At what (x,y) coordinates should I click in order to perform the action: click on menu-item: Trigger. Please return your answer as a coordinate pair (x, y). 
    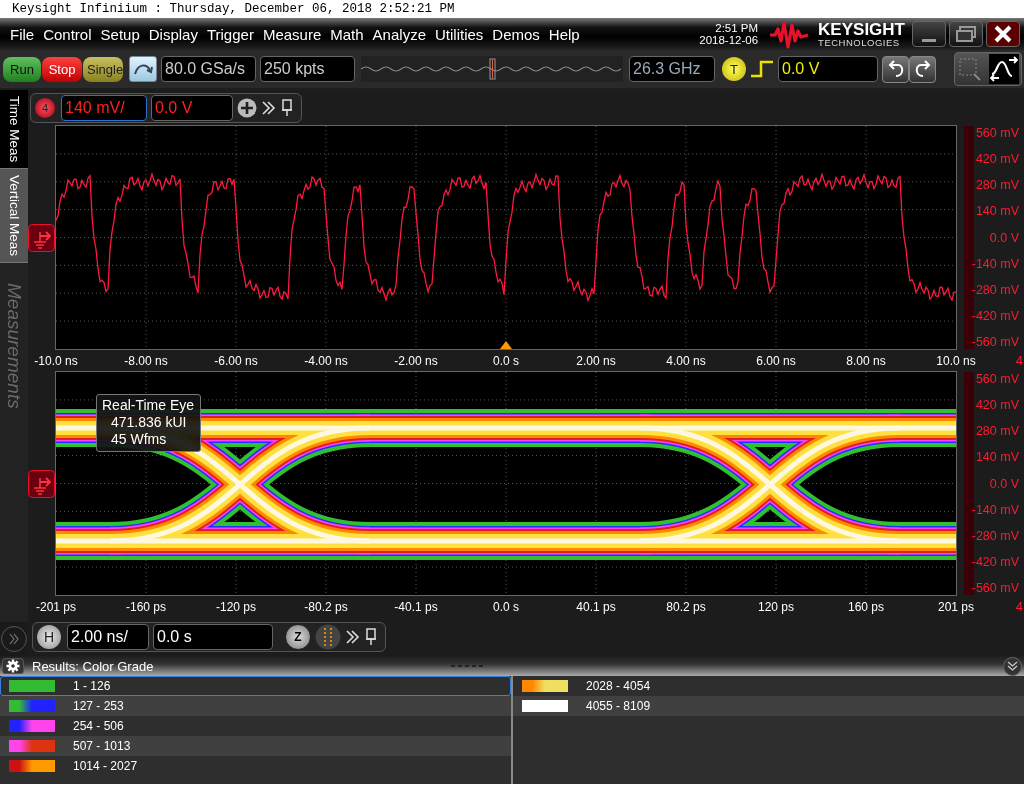
    Looking at the image, I should click on (230, 34).